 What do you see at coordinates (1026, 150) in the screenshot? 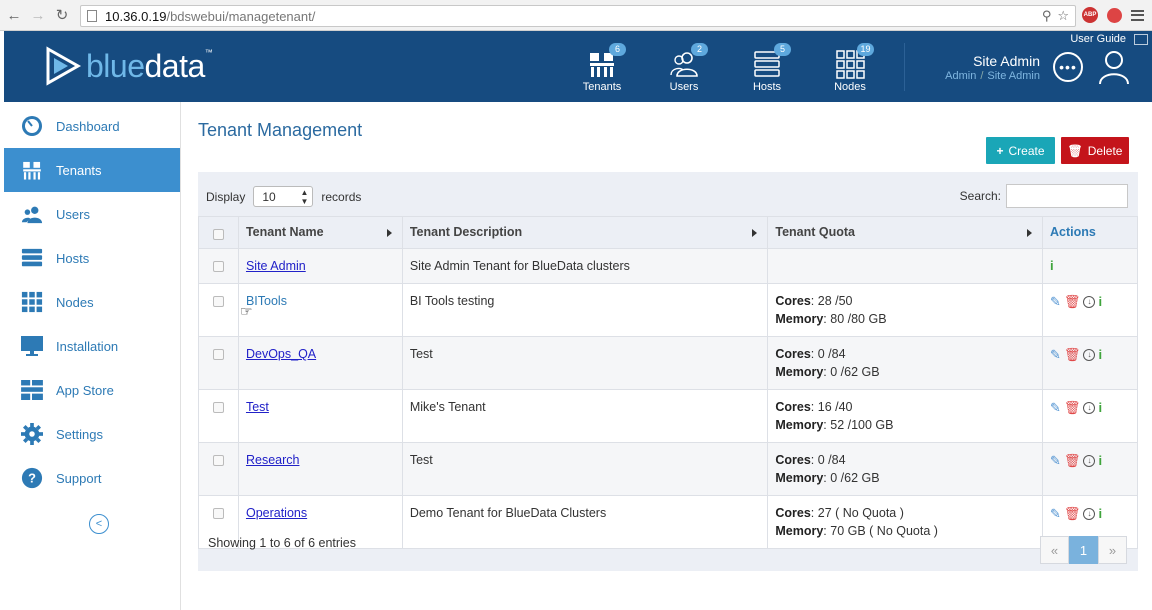
I see `create-label: Create` at bounding box center [1026, 150].